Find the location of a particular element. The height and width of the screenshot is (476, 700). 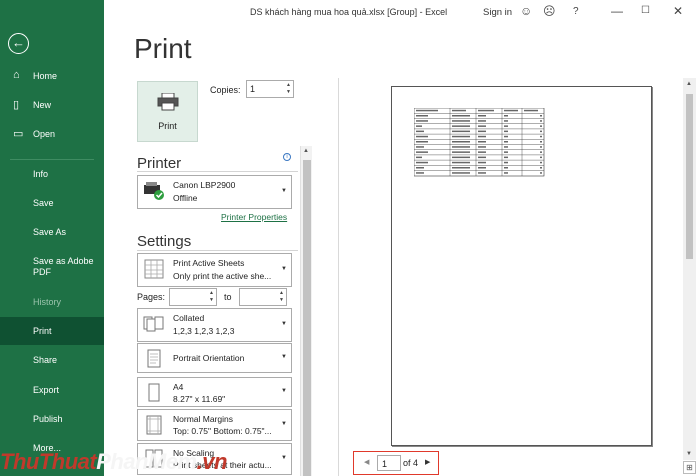

paper-size-value: A4 is located at coordinates (178, 387).